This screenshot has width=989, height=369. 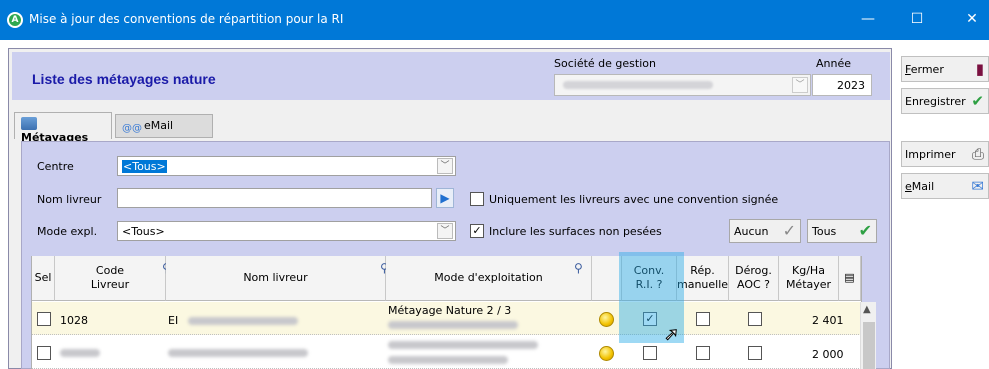 I want to click on nom-livreur-label: Nom livreur, so click(x=69, y=199).